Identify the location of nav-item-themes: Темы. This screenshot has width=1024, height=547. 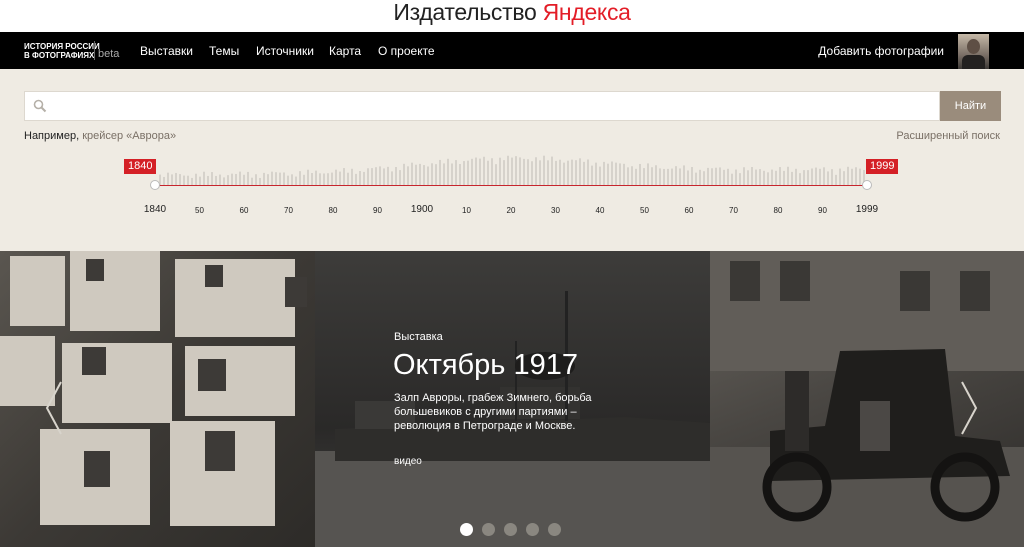
(224, 51).